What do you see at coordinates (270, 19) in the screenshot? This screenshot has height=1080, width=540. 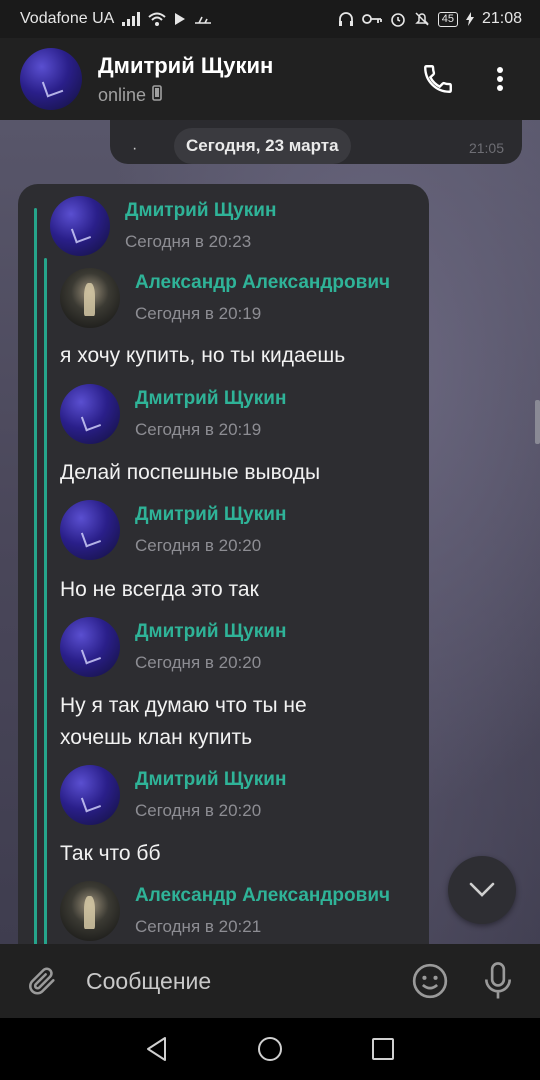 I see `status-bar: Vodafone UA 45 21:08` at bounding box center [270, 19].